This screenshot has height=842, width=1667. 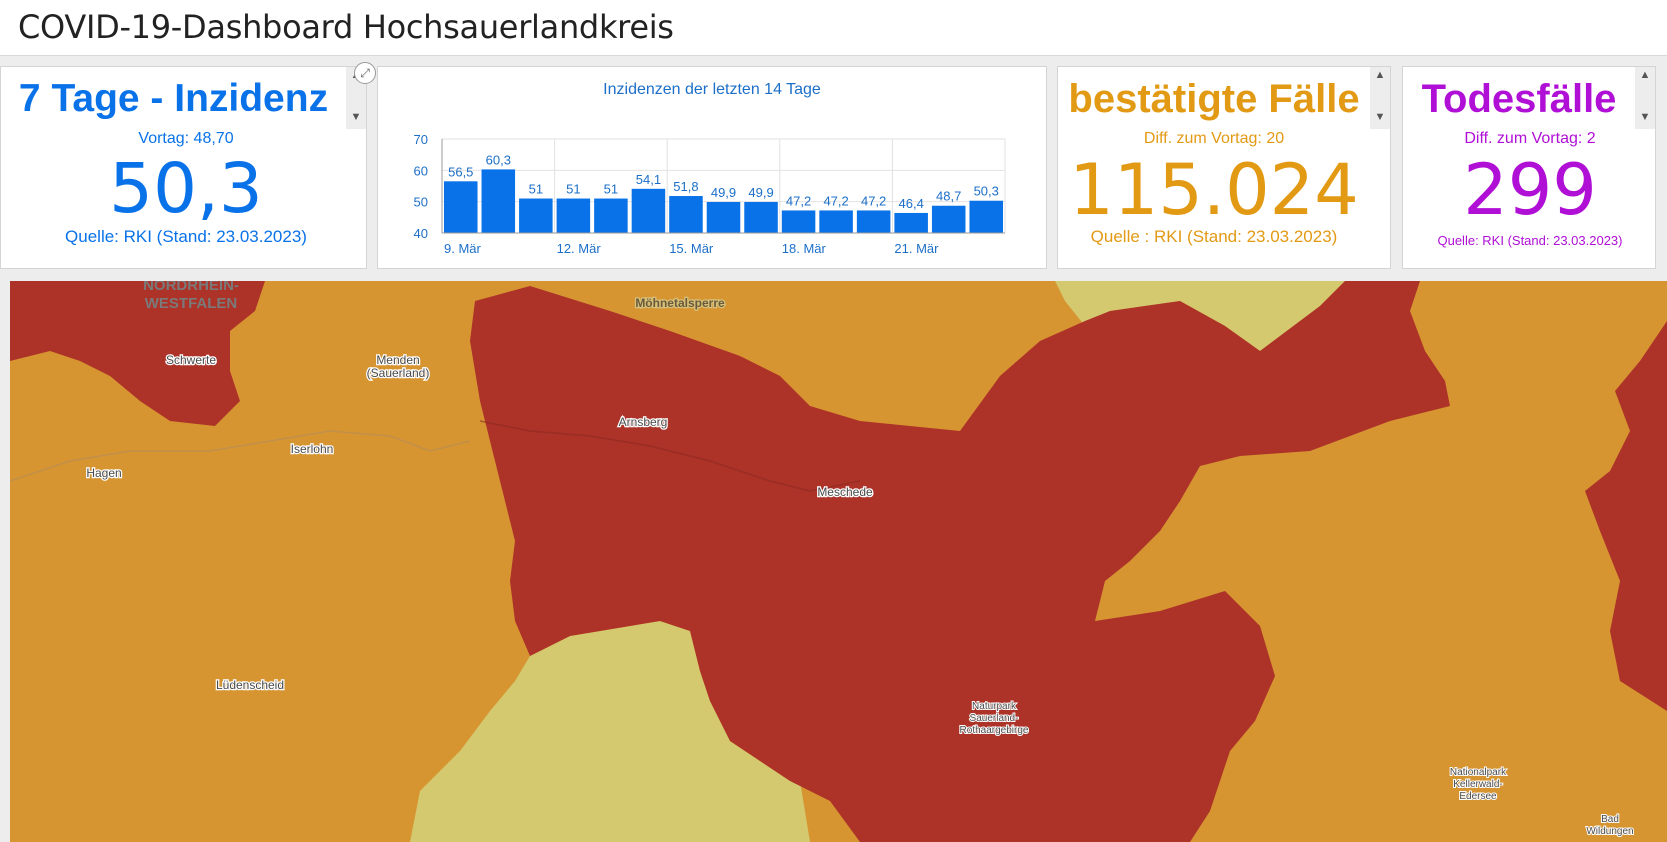 I want to click on map-label-meschede: Meschede, so click(x=845, y=492).